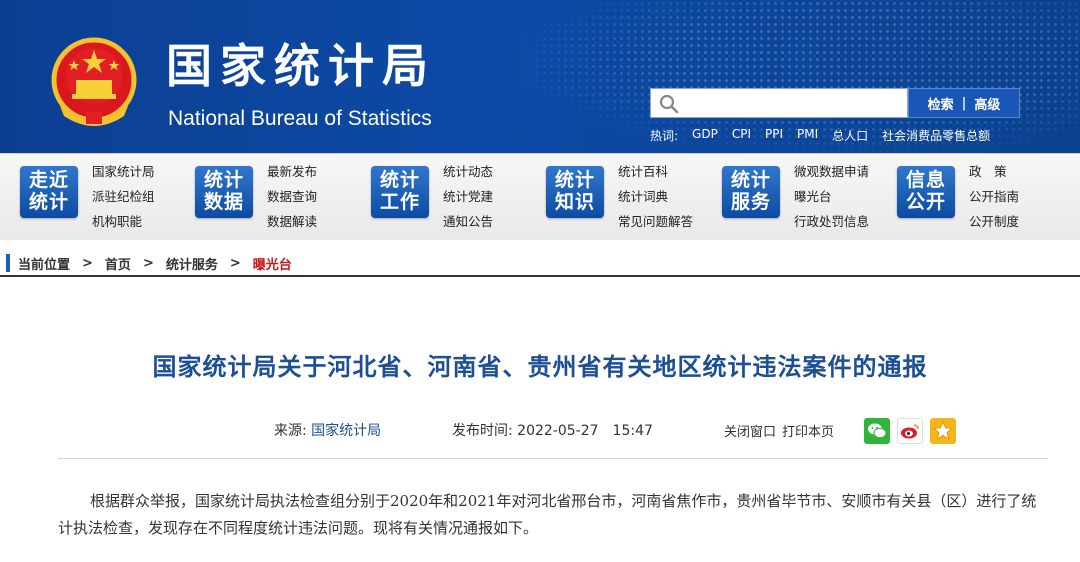 The height and width of the screenshot is (562, 1080). Describe the element at coordinates (831, 196) in the screenshot. I see `nav-link: 曝光台` at that location.